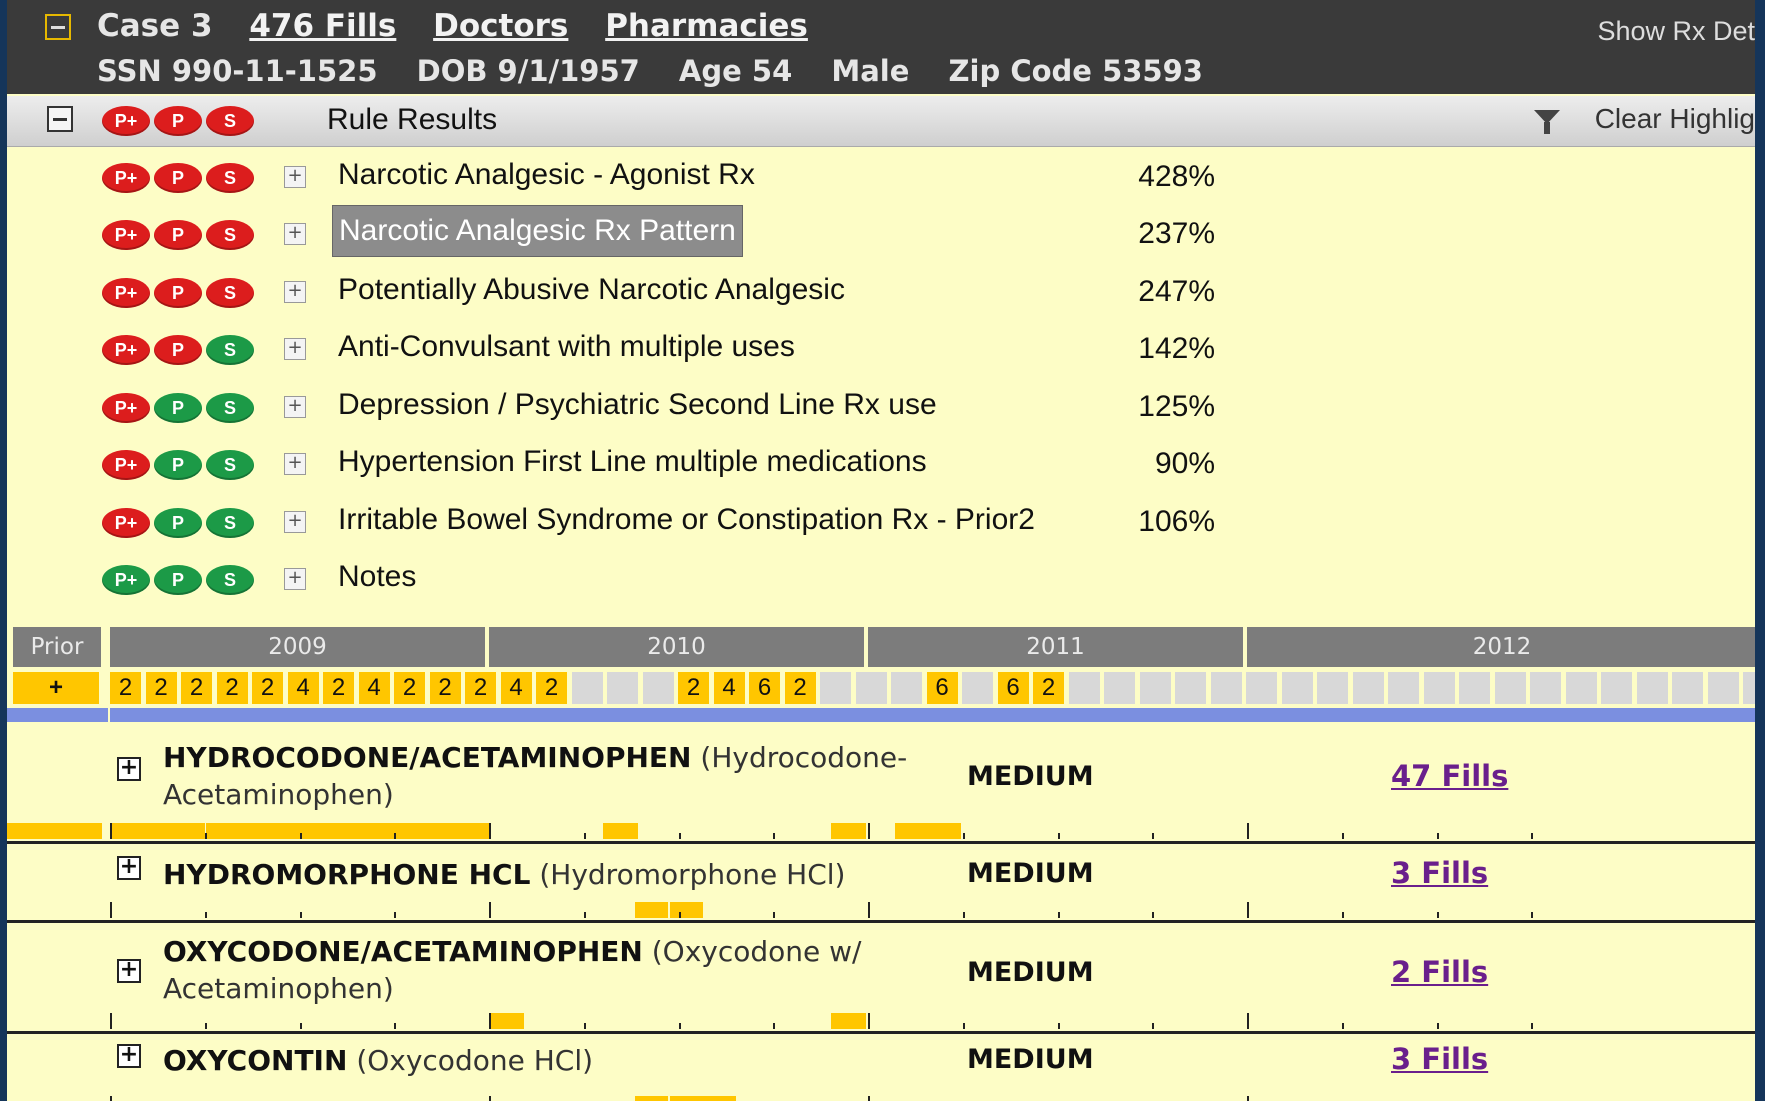 Image resolution: width=1765 pixels, height=1101 pixels. Describe the element at coordinates (537, 231) in the screenshot. I see `rule-label: Narcotic Analgesic Rx Pattern` at that location.